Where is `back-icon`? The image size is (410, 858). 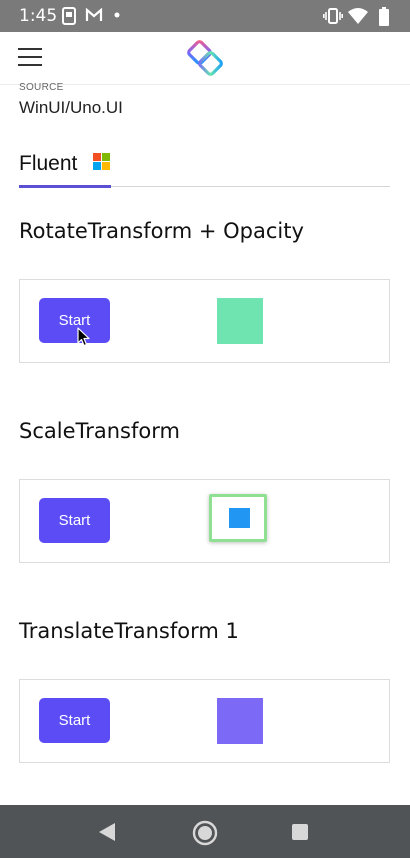
back-icon is located at coordinates (107, 832).